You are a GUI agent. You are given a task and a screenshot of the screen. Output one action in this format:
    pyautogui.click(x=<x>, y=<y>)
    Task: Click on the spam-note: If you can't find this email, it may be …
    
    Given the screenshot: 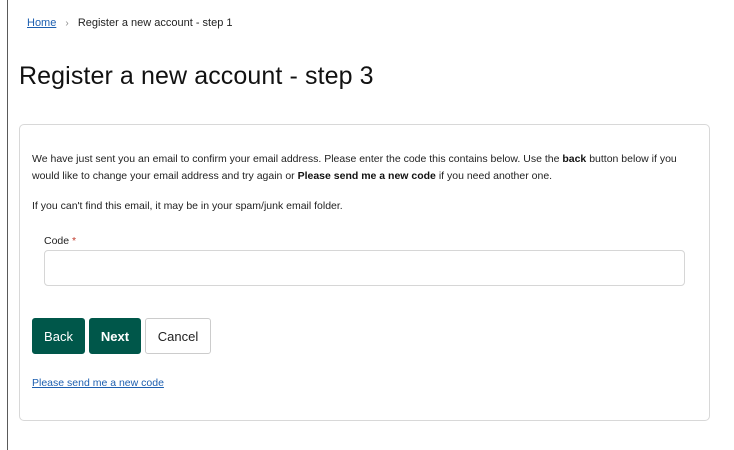 What is the action you would take?
    pyautogui.click(x=187, y=206)
    